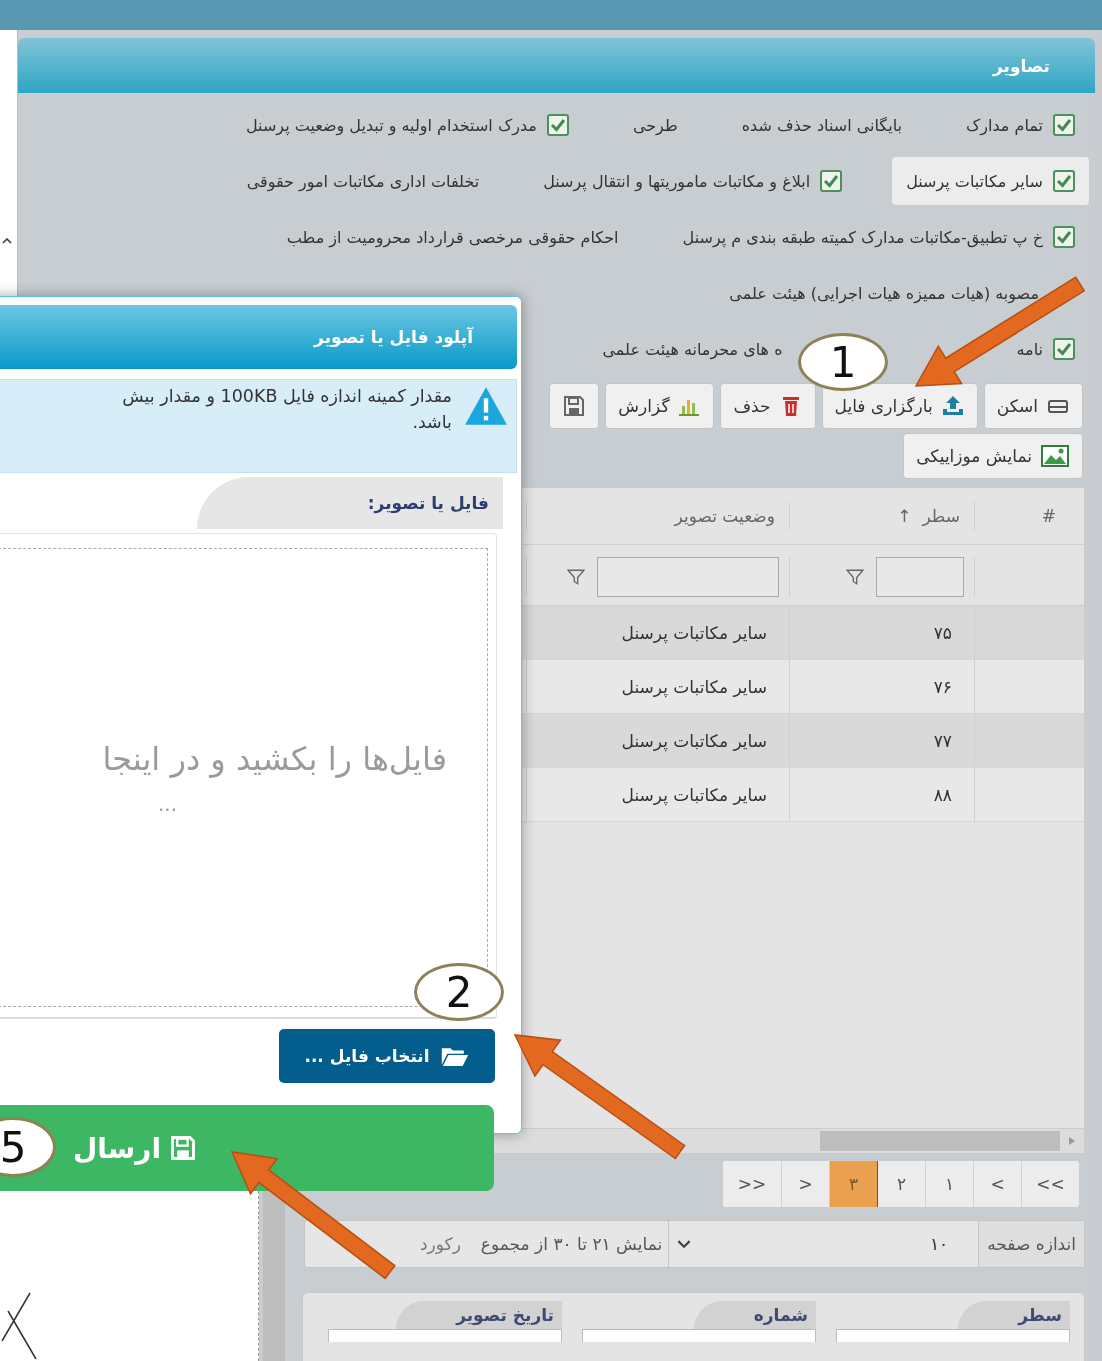  Describe the element at coordinates (660, 406) in the screenshot. I see `report-button: گزارش` at that location.